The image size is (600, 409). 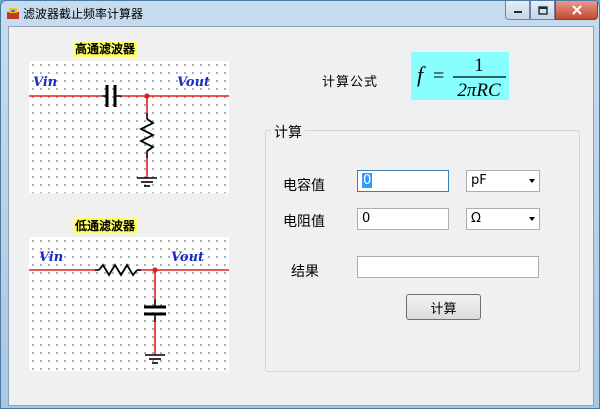 I want to click on resistance-label: 电阻值, so click(x=304, y=222).